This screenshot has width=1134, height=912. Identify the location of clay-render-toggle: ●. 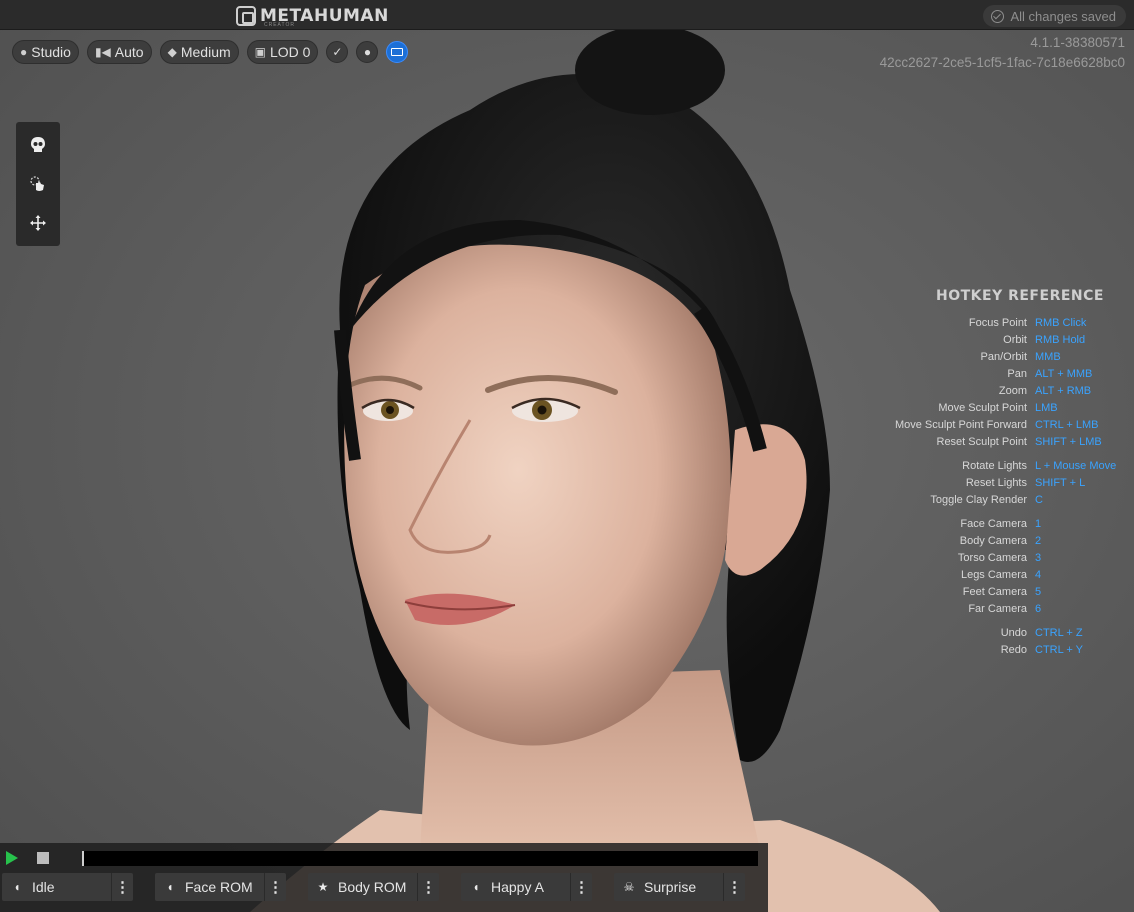
(367, 52).